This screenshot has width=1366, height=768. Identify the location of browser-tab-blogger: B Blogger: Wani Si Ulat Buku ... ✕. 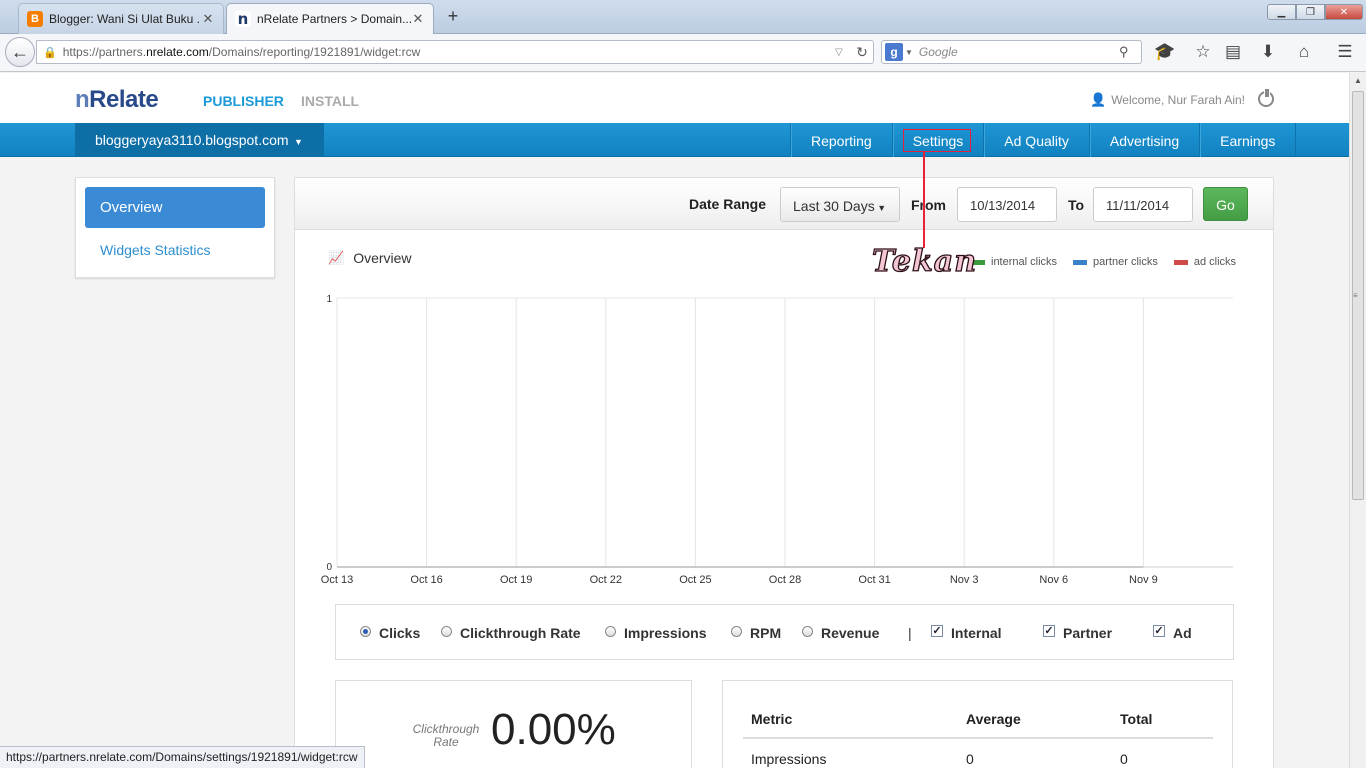
(121, 18).